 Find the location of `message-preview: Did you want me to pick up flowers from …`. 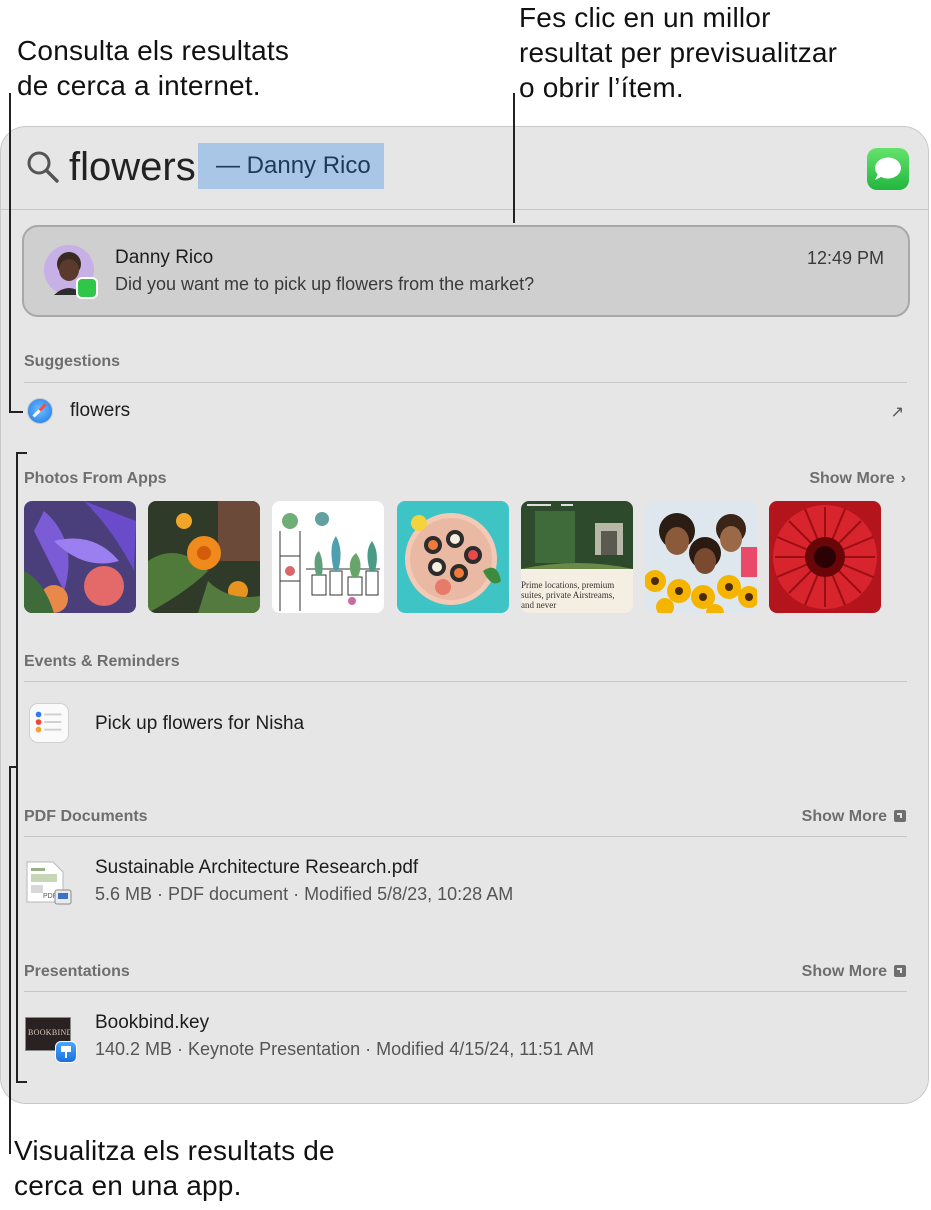

message-preview: Did you want me to pick up flowers from … is located at coordinates (325, 284).